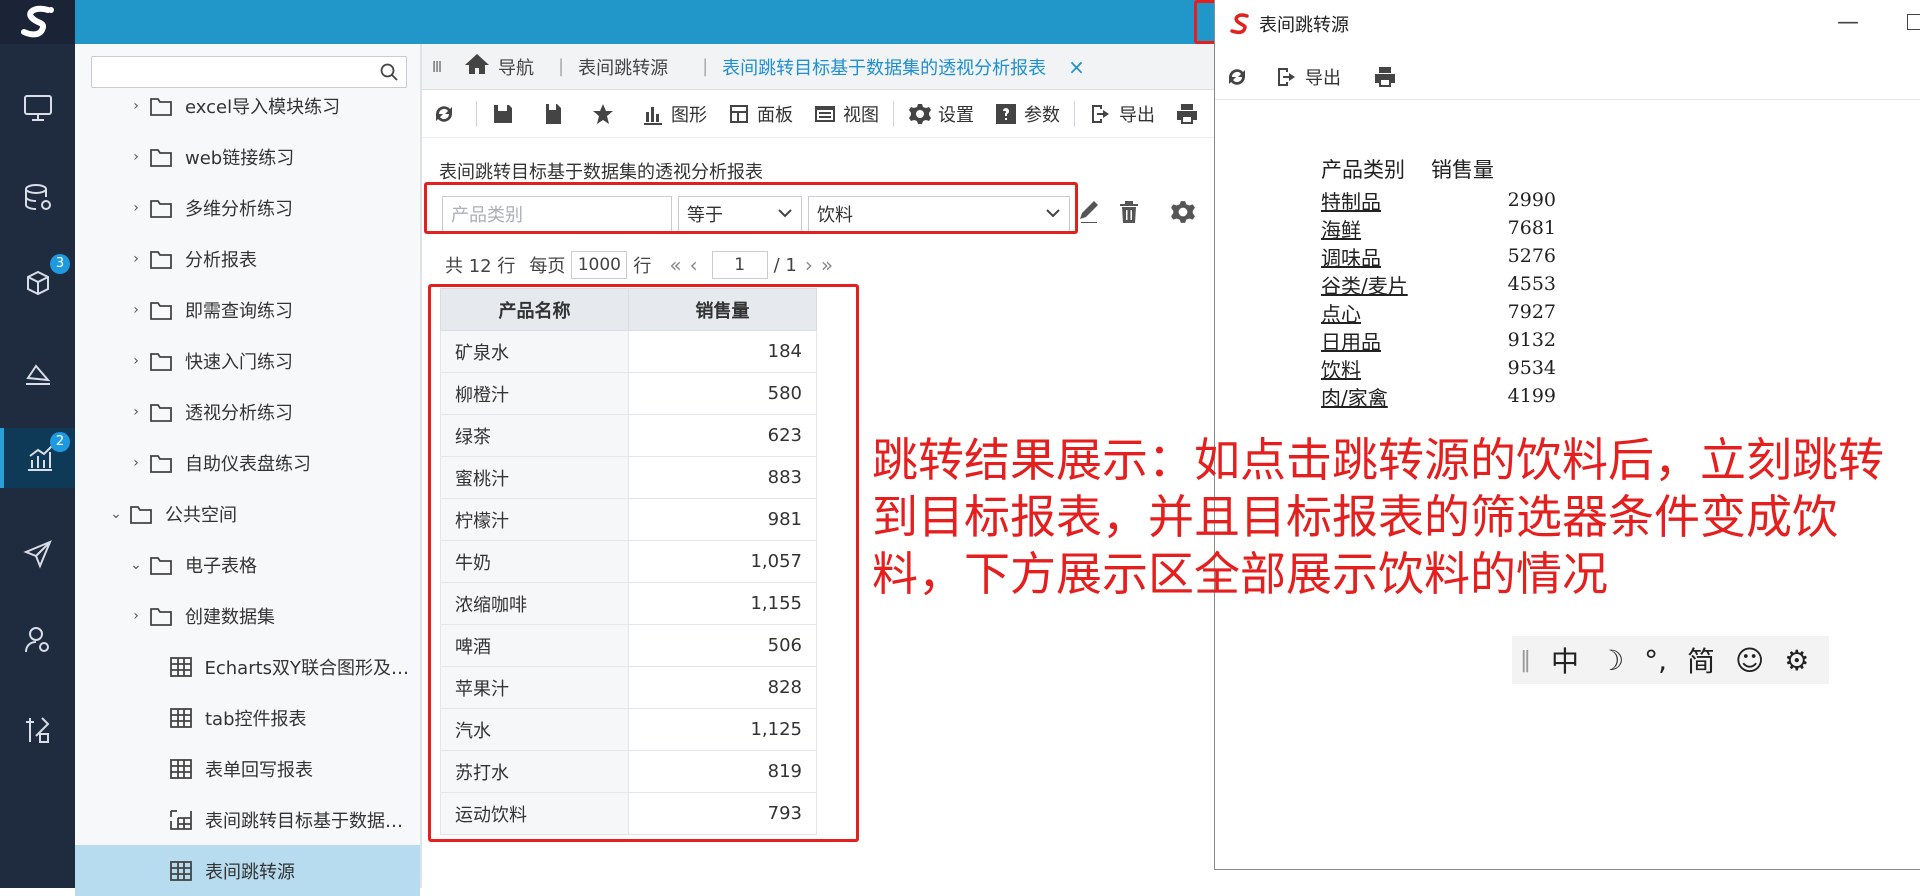  What do you see at coordinates (247, 768) in the screenshot?
I see `tree-item: 表单回写报表` at bounding box center [247, 768].